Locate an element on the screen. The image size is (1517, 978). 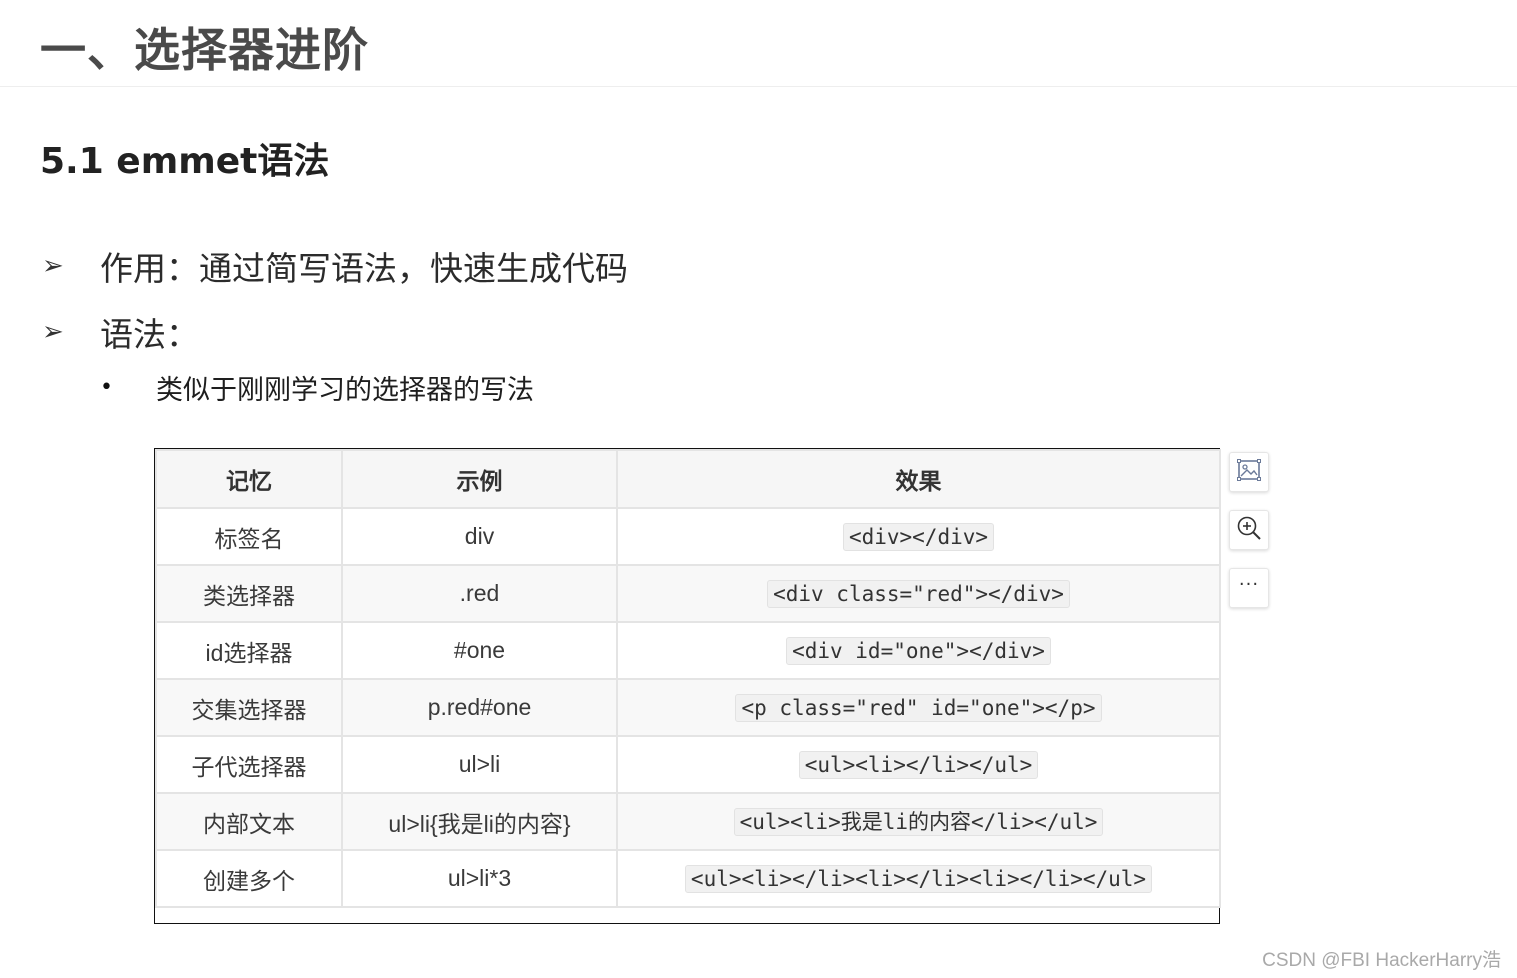
image-icon is located at coordinates (1249, 472).